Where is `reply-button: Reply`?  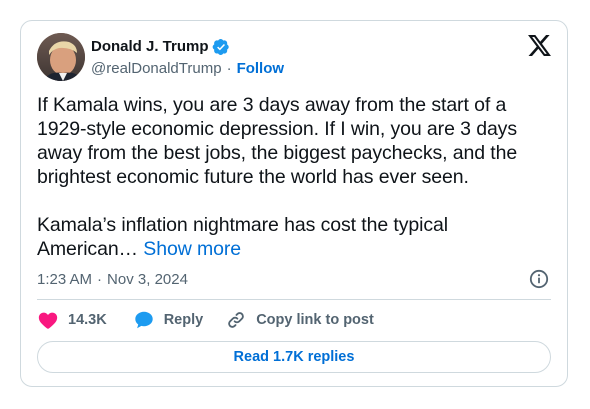
reply-button: Reply is located at coordinates (168, 320).